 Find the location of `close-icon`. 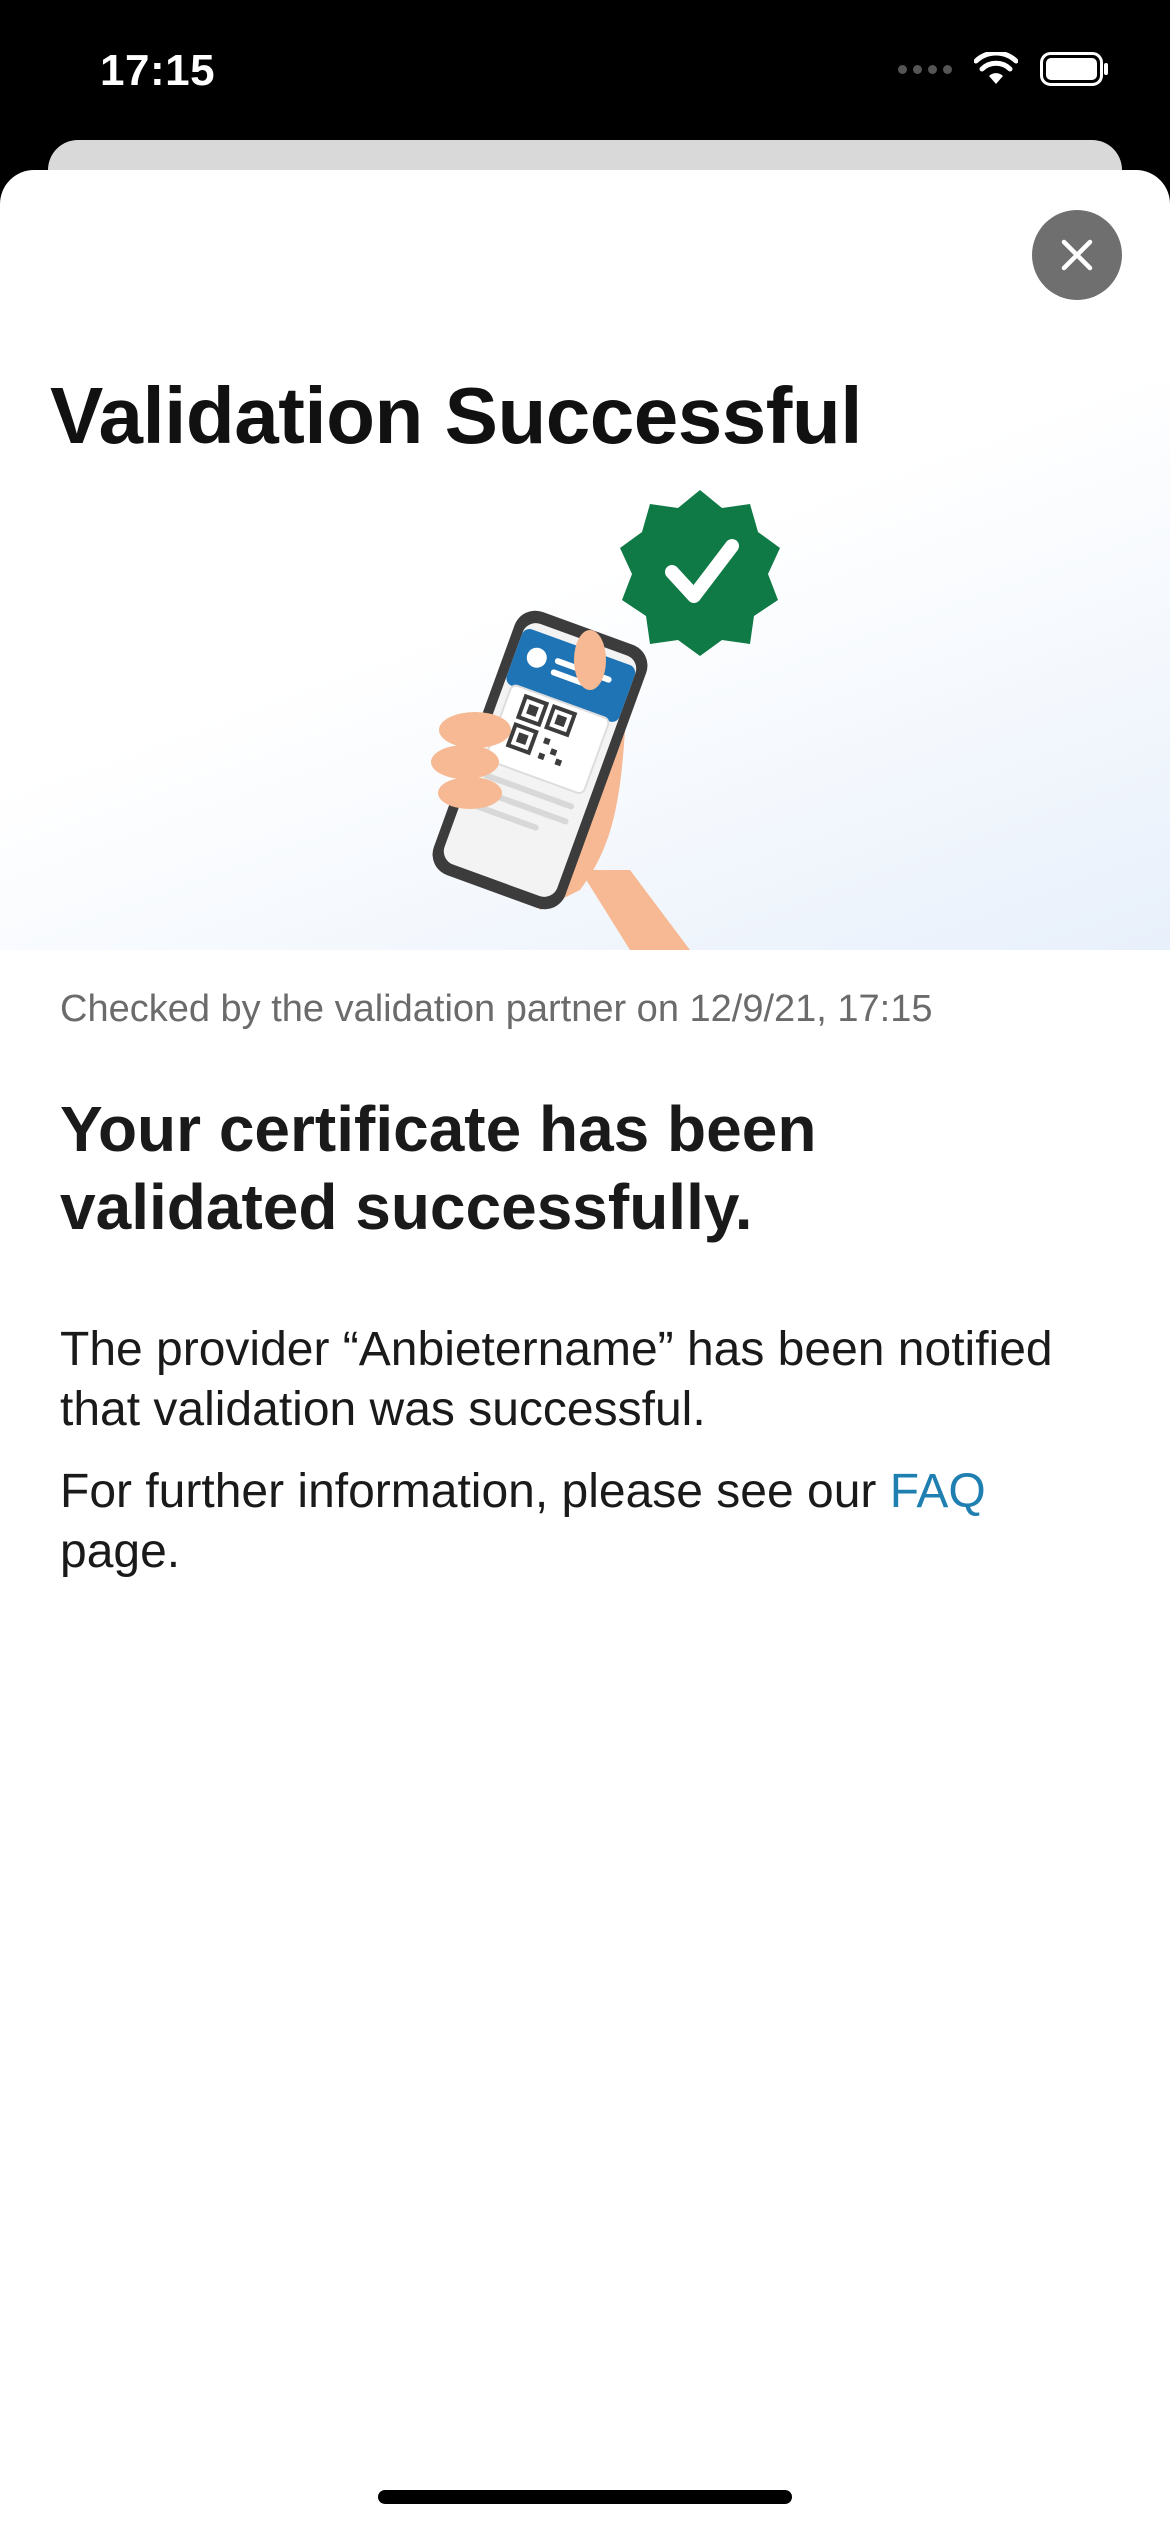

close-icon is located at coordinates (1077, 255).